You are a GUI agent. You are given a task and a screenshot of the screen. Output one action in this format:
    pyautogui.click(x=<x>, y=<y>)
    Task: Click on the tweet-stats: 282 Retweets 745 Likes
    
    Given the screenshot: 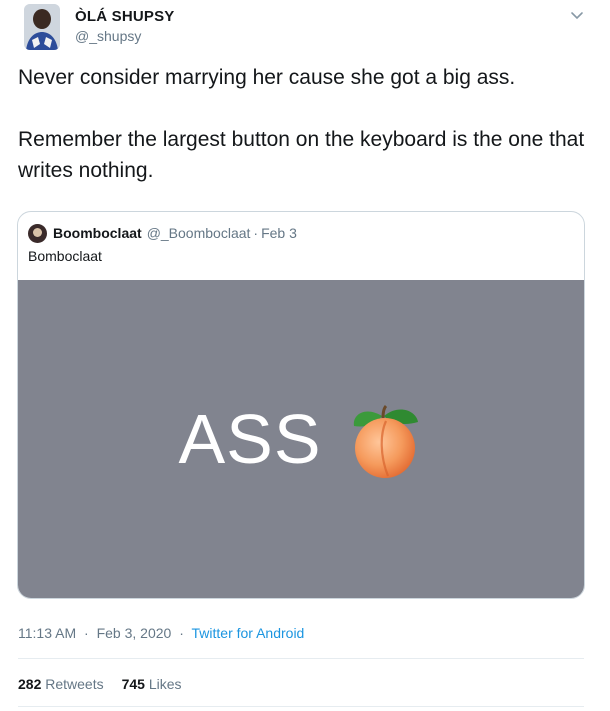 What is the action you would take?
    pyautogui.click(x=109, y=684)
    